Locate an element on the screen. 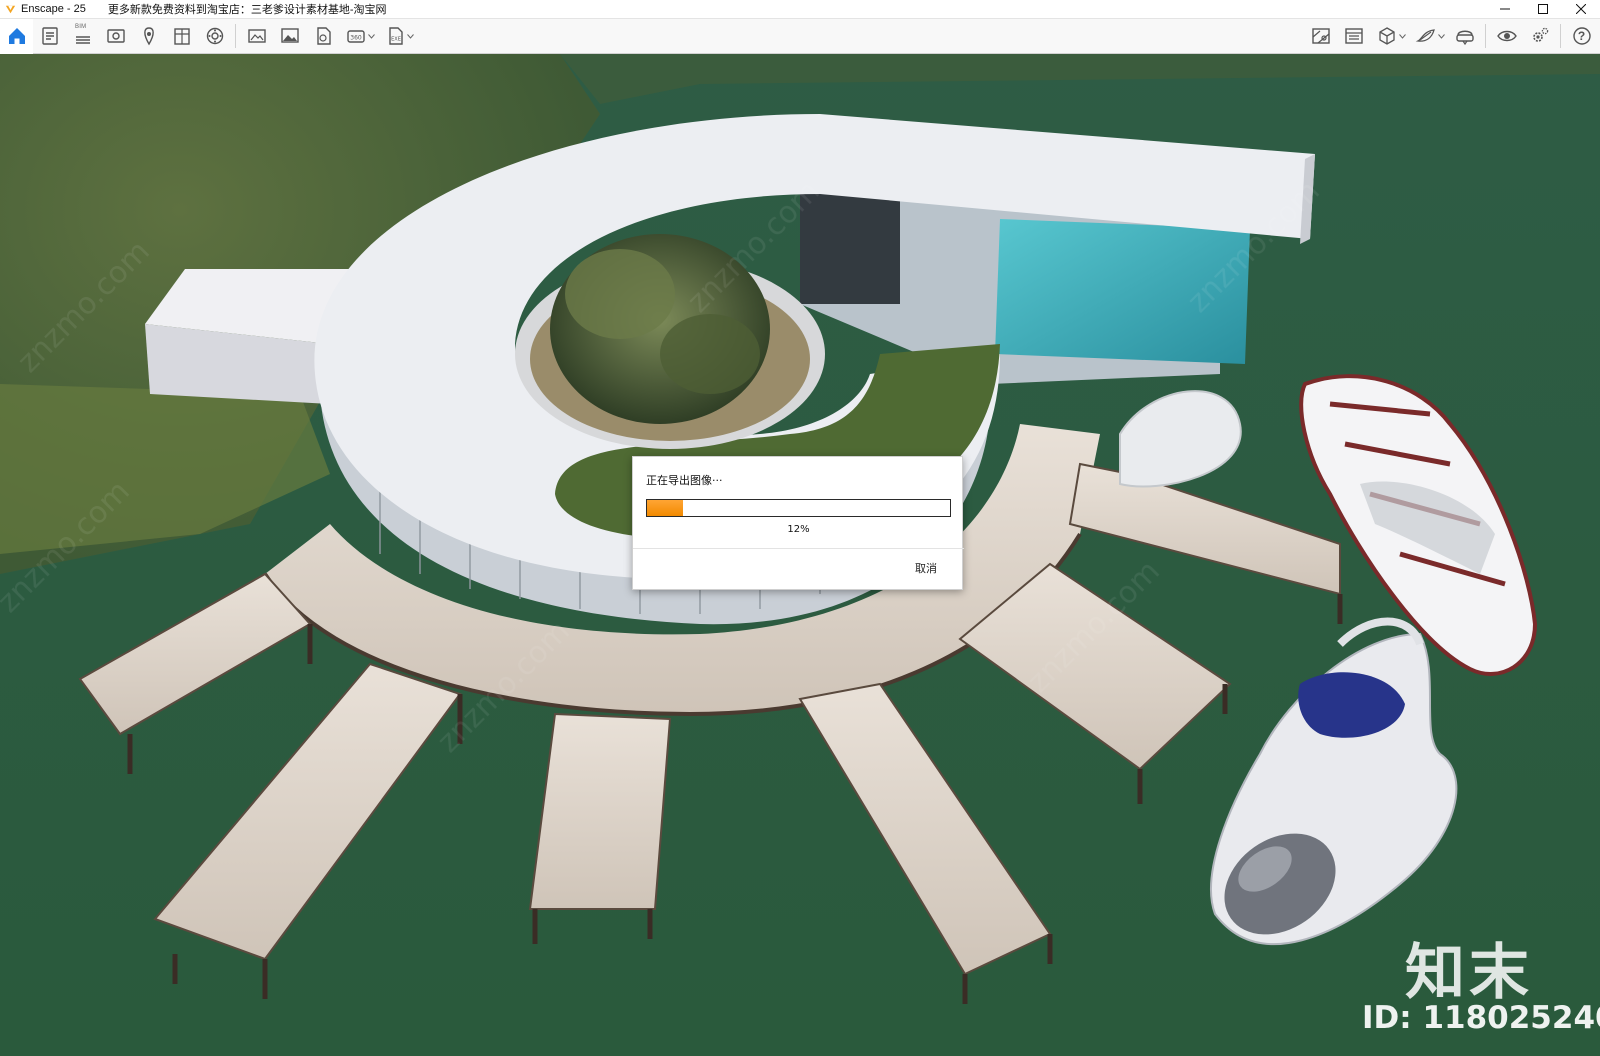  progress-percent-text: 12% is located at coordinates (798, 529).